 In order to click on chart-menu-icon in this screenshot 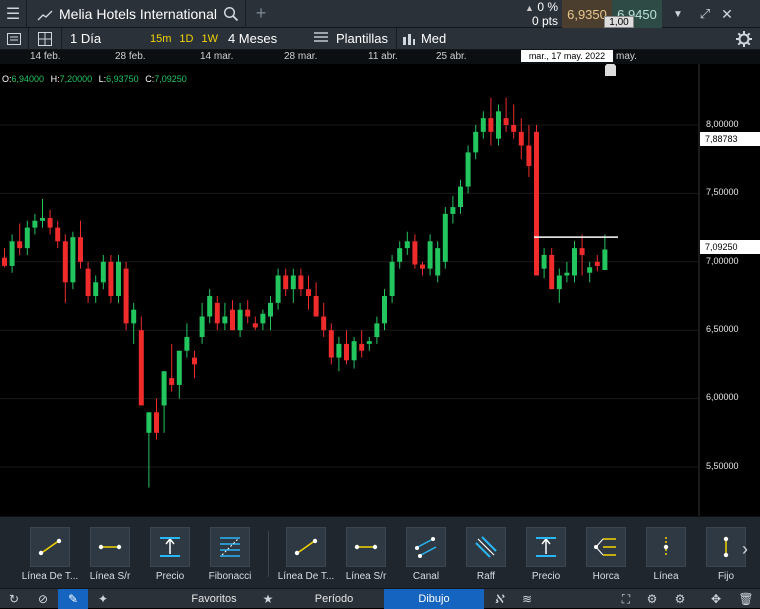, I will do `click(14, 38)`.